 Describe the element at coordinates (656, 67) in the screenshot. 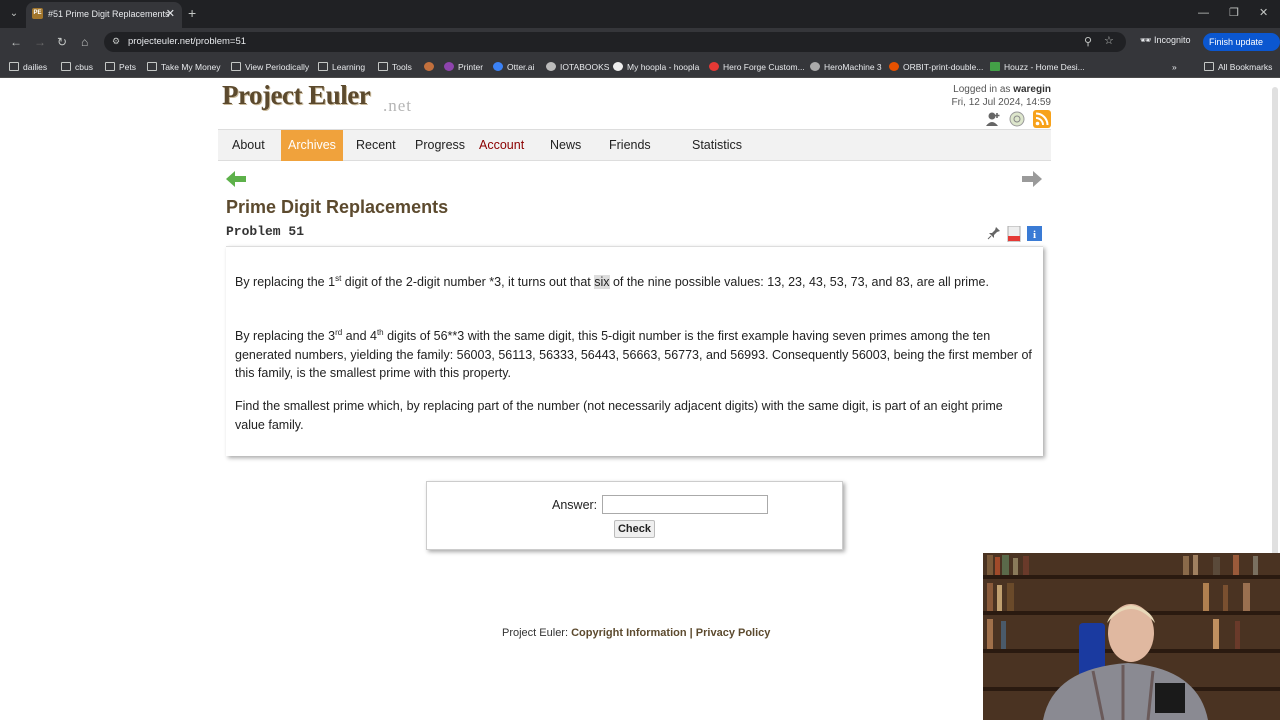

I see `bookmark-item: My hoopla - hoopla` at that location.